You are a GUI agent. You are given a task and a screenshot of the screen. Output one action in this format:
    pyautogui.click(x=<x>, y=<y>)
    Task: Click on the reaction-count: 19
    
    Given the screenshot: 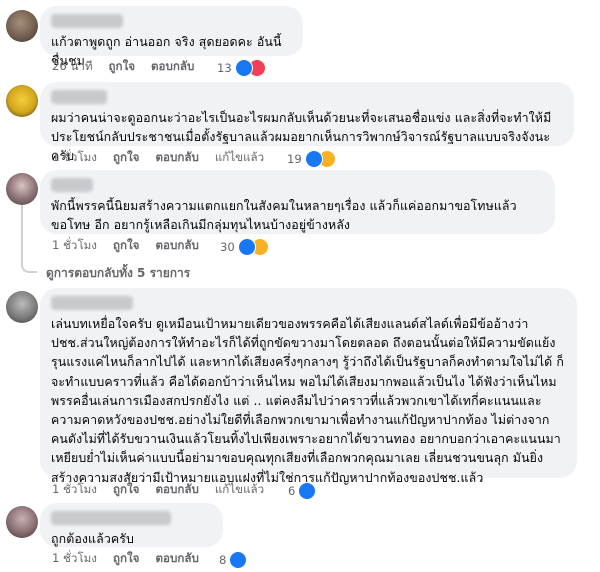 What is the action you would take?
    pyautogui.click(x=294, y=159)
    